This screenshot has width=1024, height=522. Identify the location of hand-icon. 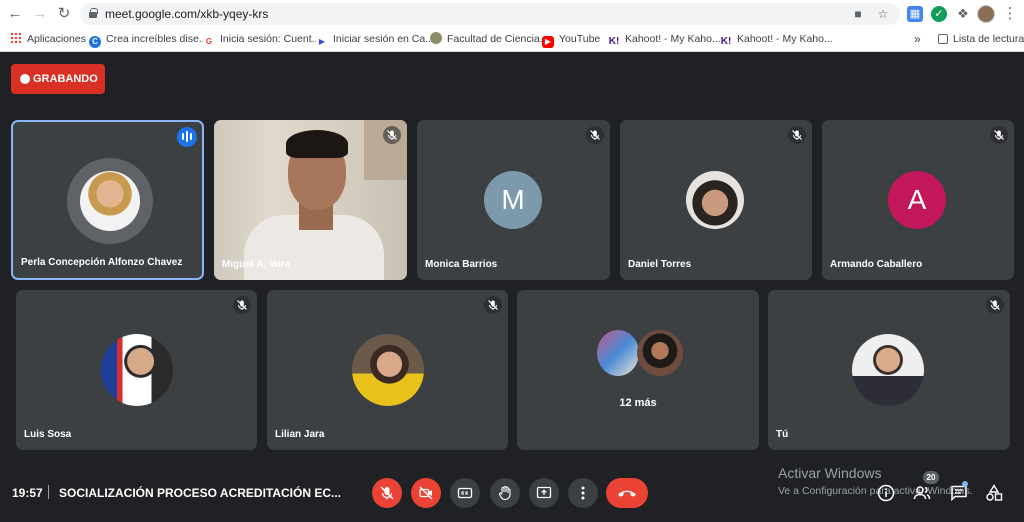
(504, 493).